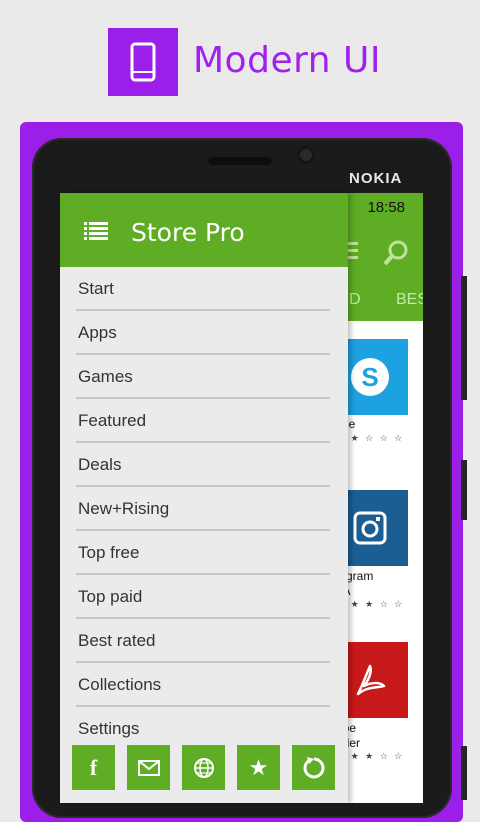 Image resolution: width=480 pixels, height=822 pixels. What do you see at coordinates (386, 207) in the screenshot?
I see `status-time: 18:58` at bounding box center [386, 207].